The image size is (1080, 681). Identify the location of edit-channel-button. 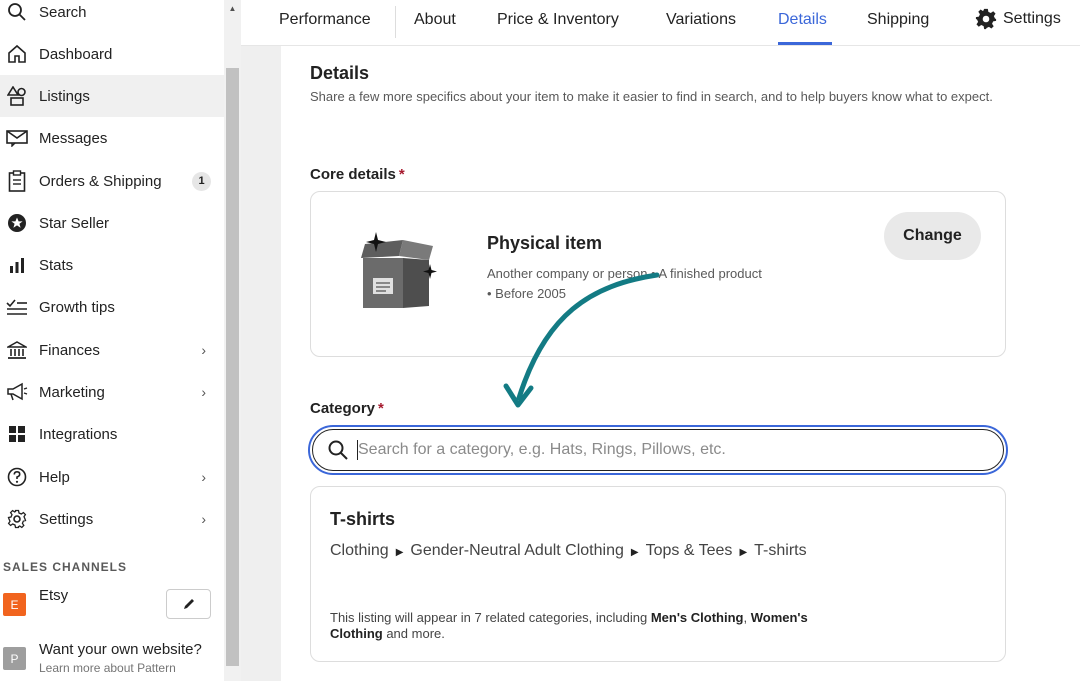
(188, 604).